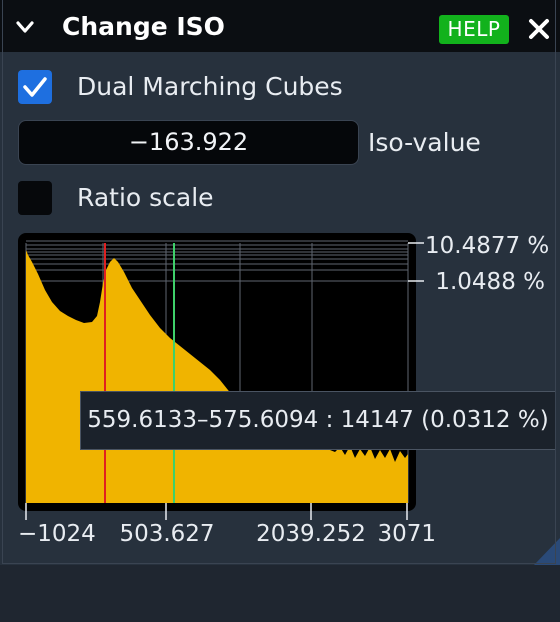  Describe the element at coordinates (280, 593) in the screenshot. I see `panel-background-below` at that location.